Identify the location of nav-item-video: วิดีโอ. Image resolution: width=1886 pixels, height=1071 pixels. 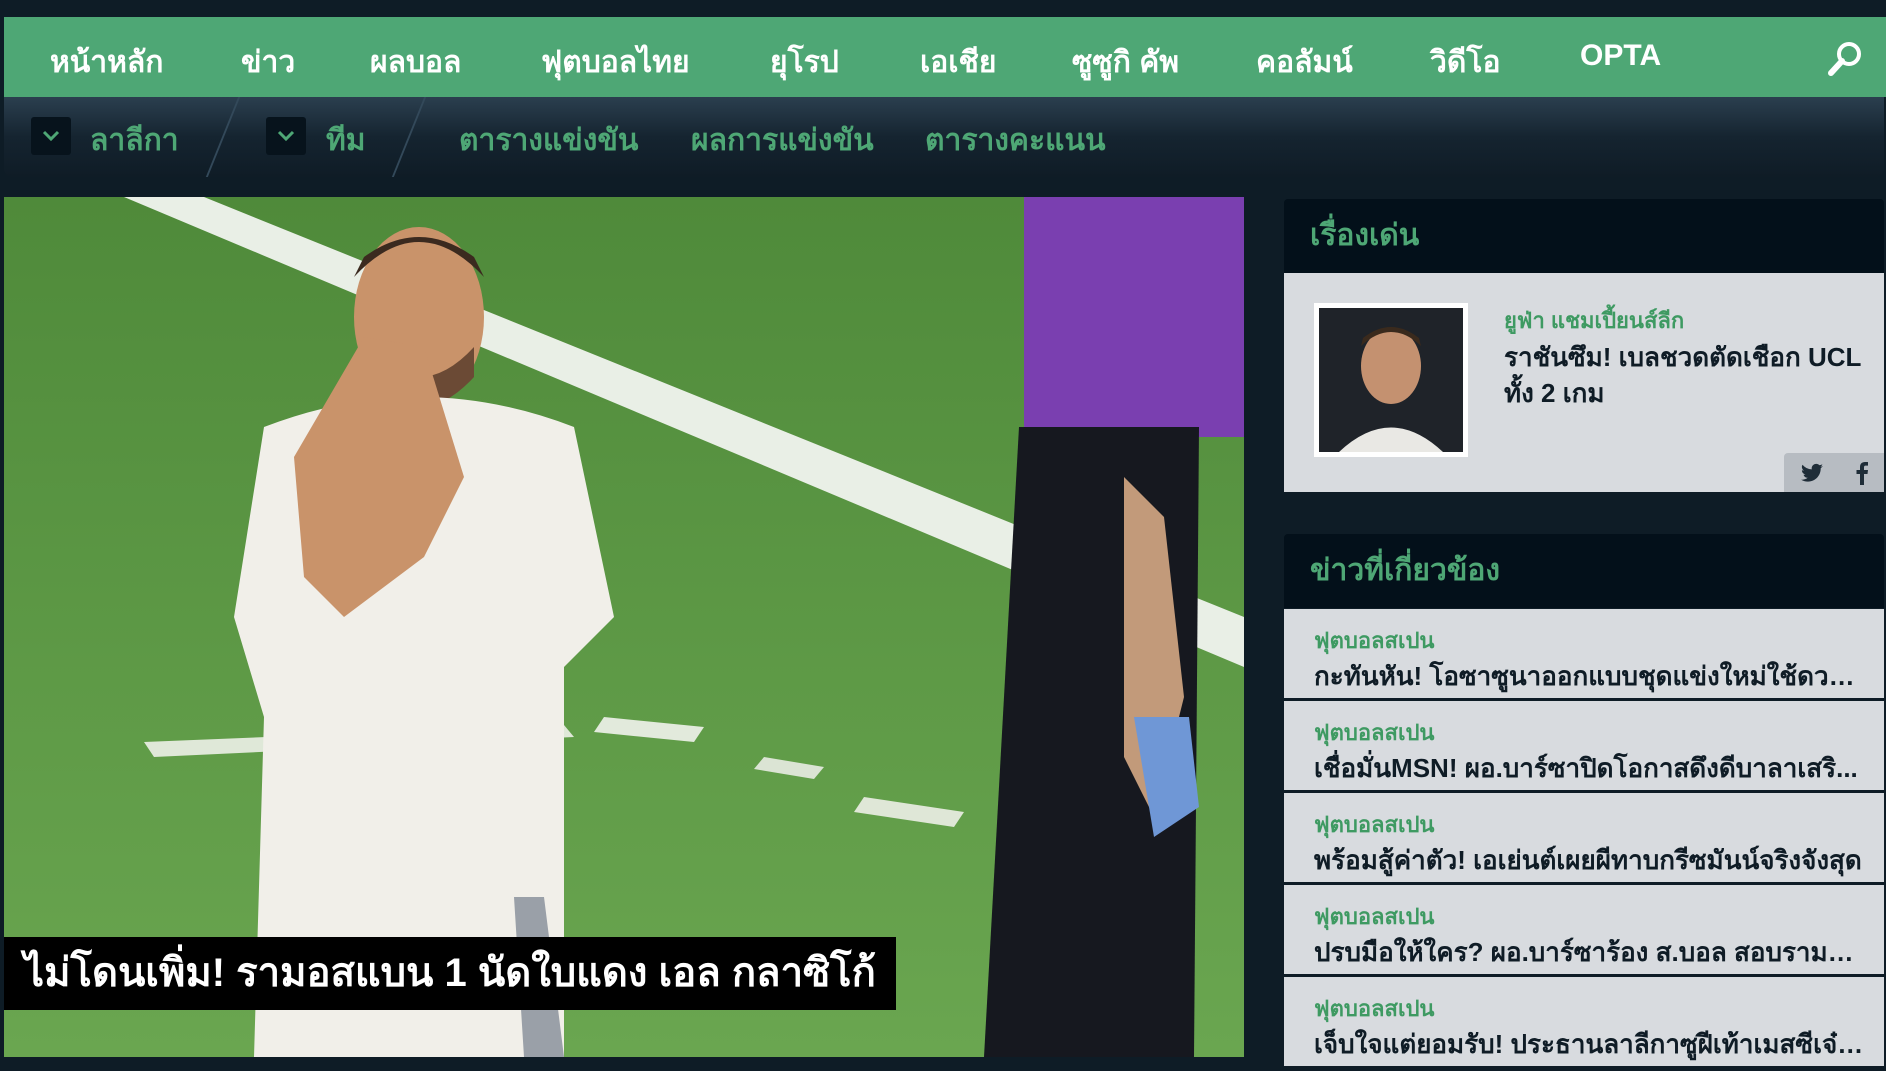
(1465, 62).